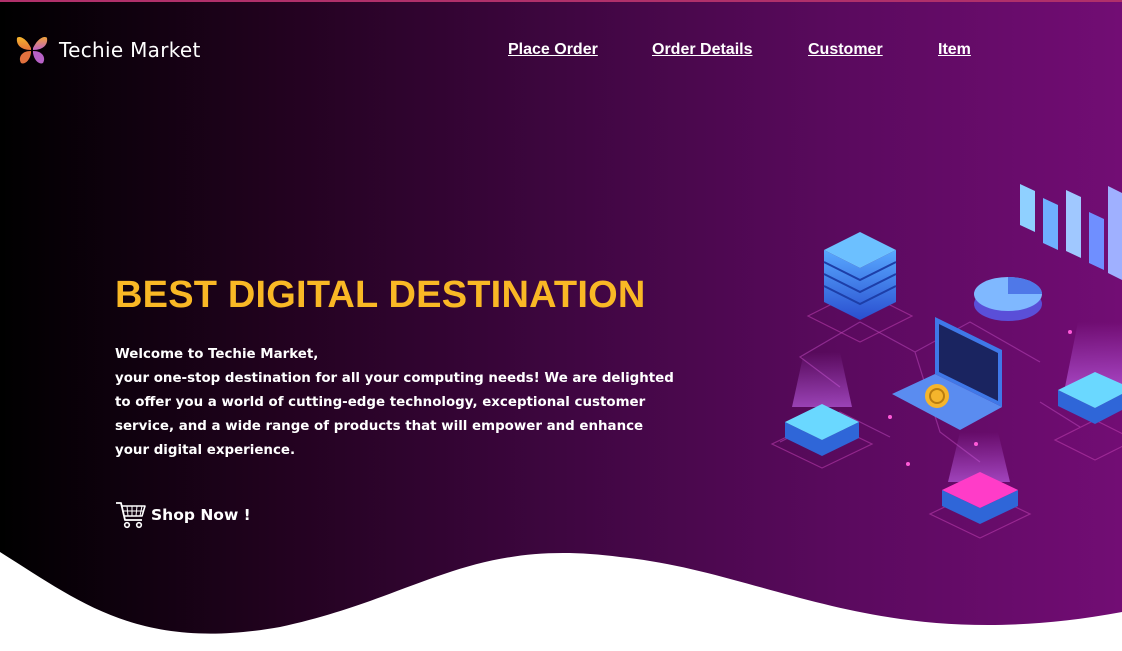  What do you see at coordinates (217, 354) in the screenshot?
I see `hero-greeting: Welcome to Techie Market,` at bounding box center [217, 354].